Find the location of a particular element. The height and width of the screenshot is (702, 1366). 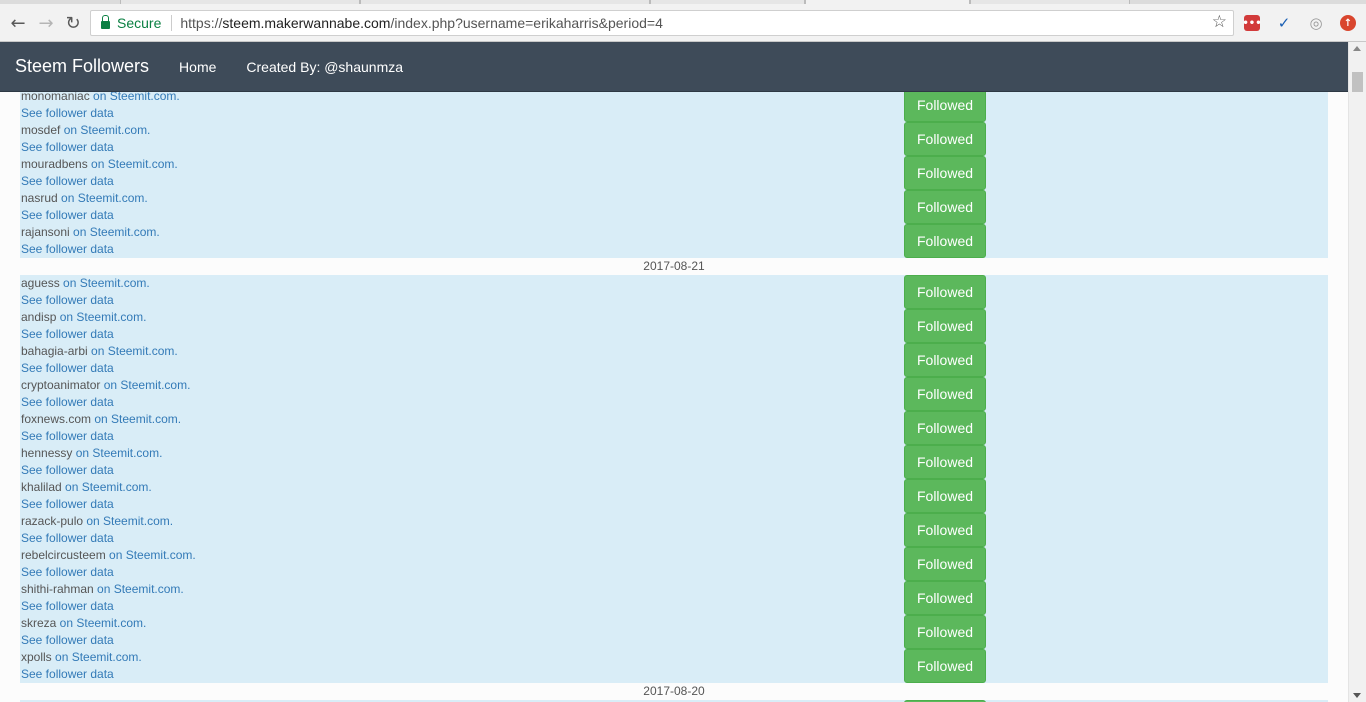

follower-name: rebelcircusteem is located at coordinates (63, 555).